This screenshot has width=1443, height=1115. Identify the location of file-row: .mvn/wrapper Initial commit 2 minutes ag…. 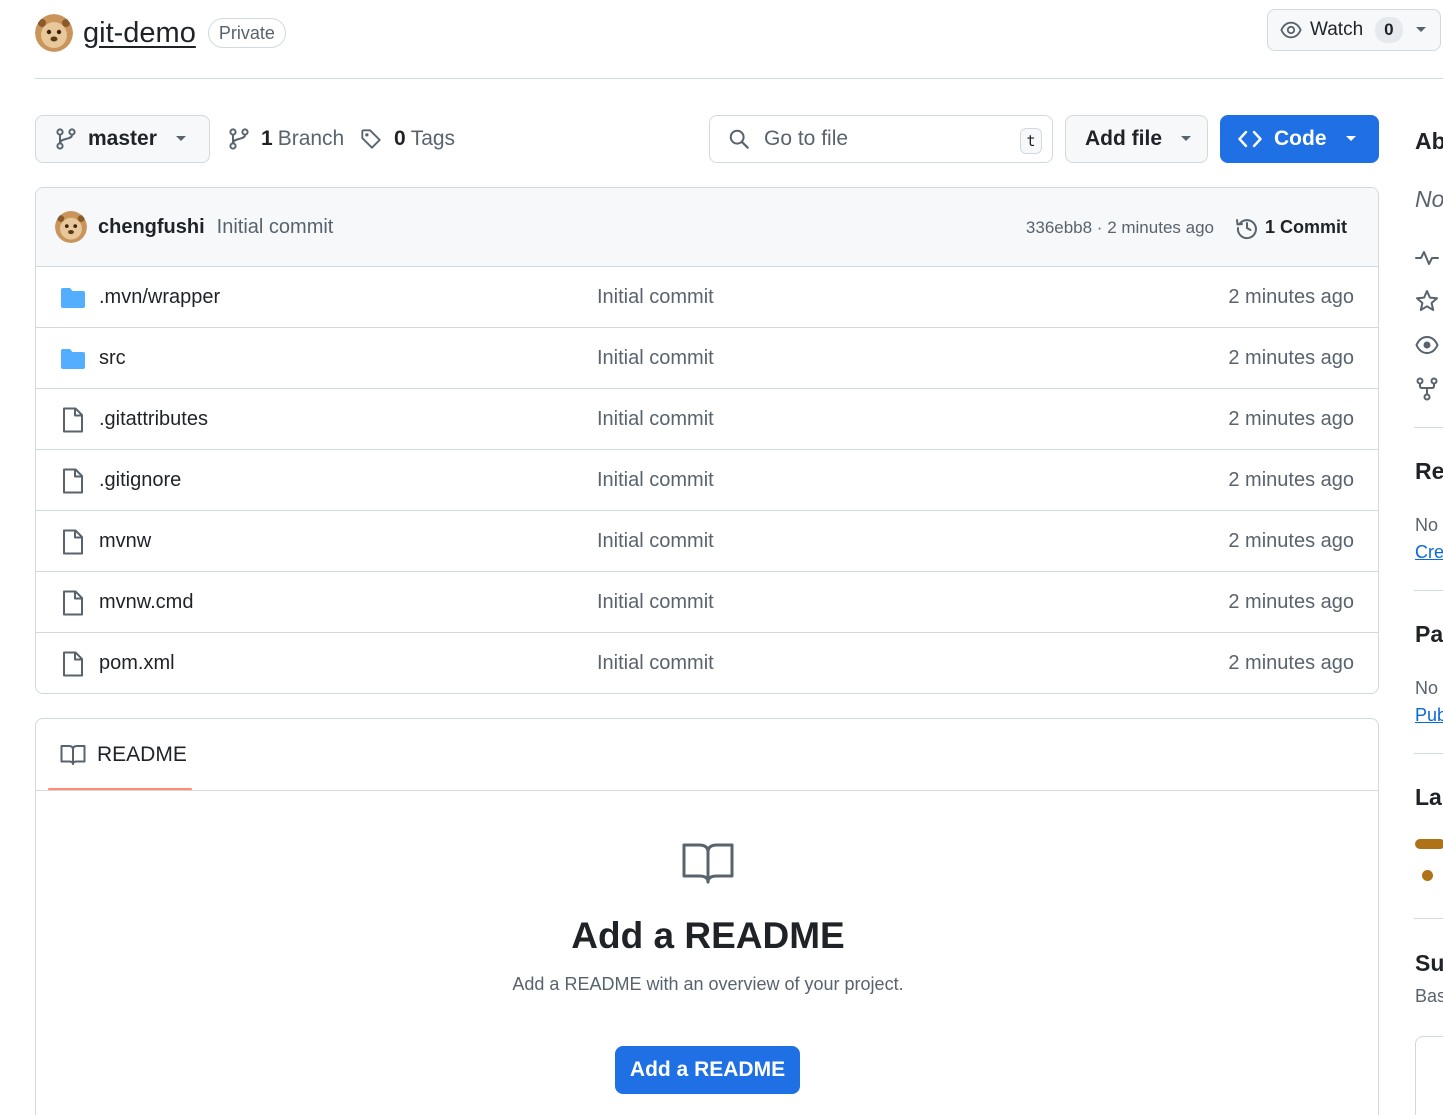
(707, 297).